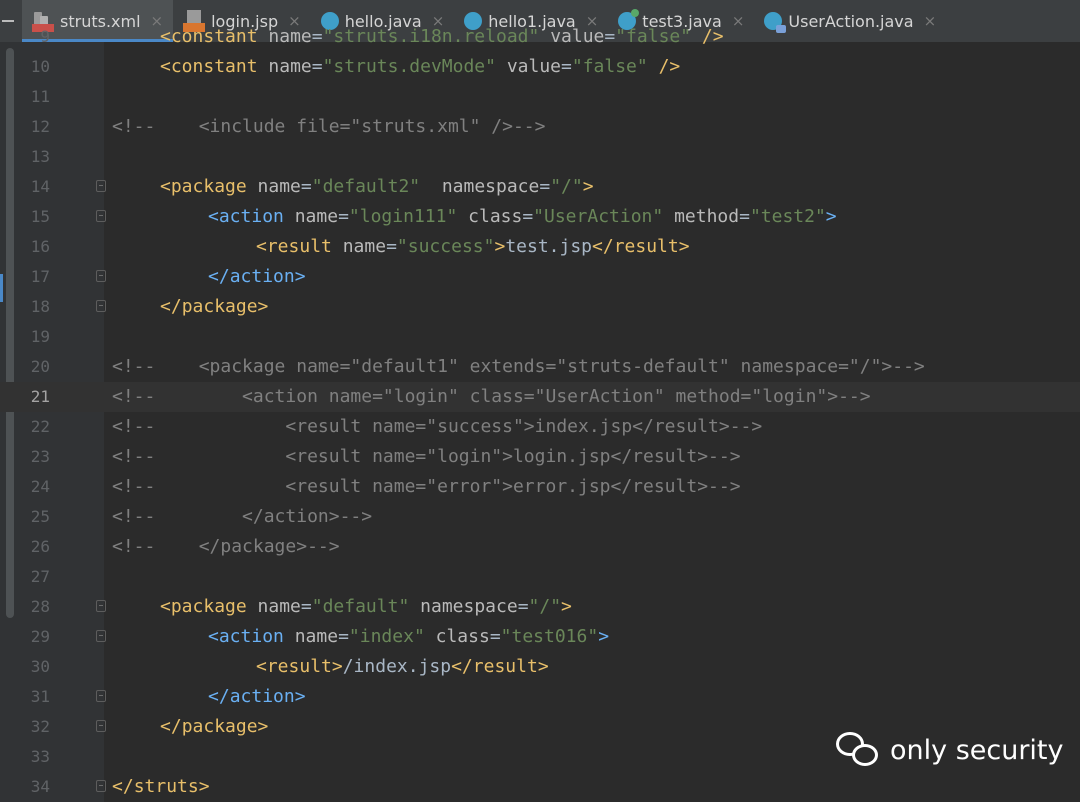 The width and height of the screenshot is (1080, 802). Describe the element at coordinates (977, 750) in the screenshot. I see `watermark-text: only security` at that location.